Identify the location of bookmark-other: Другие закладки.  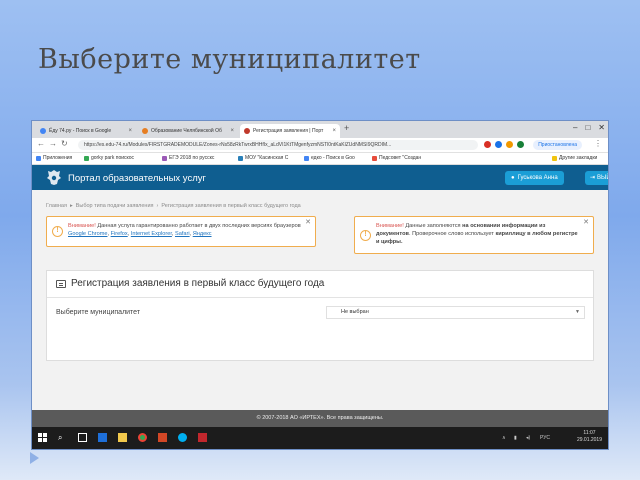
(574, 158).